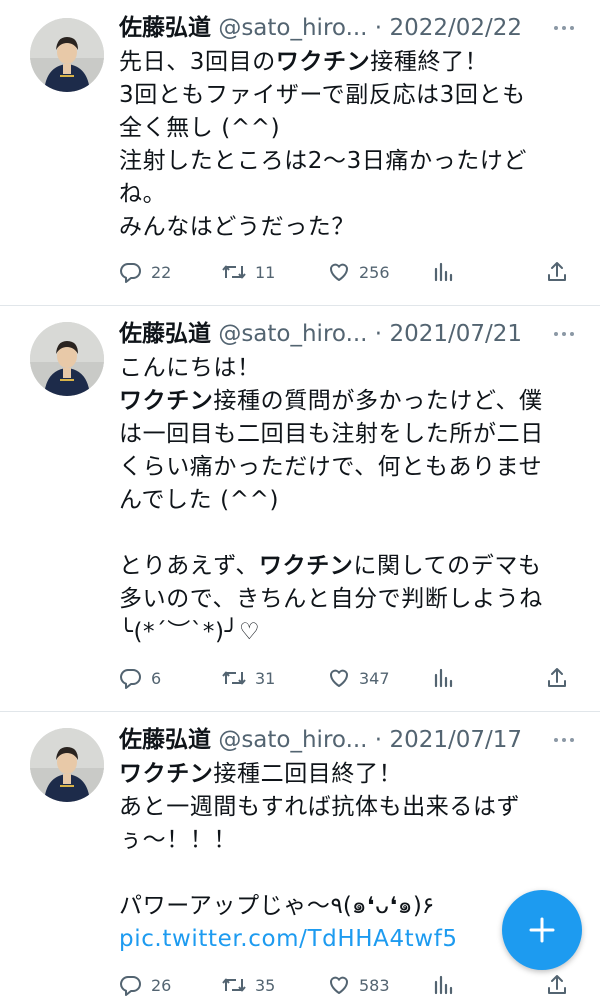 The height and width of the screenshot is (1000, 600). I want to click on text-segment: みんなはどうだった？, so click(237, 227).